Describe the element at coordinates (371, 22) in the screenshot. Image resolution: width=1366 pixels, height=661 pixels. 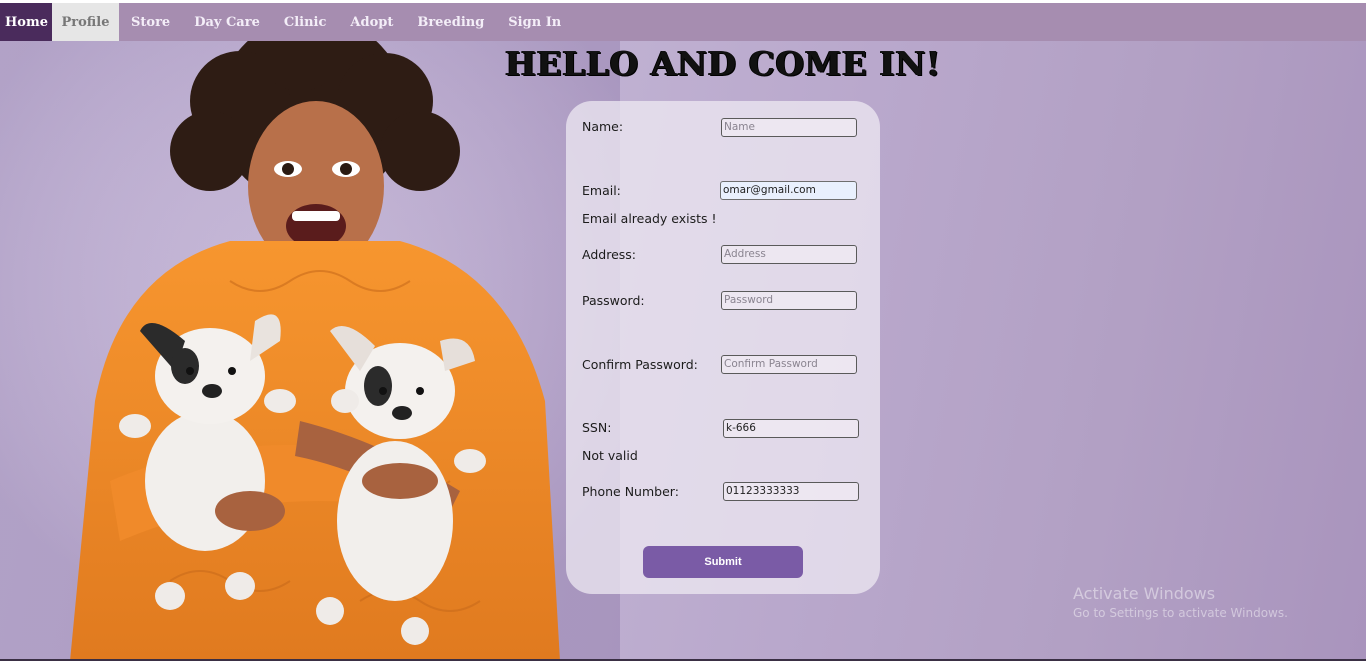
I see `nav-adopt: Adopt` at that location.